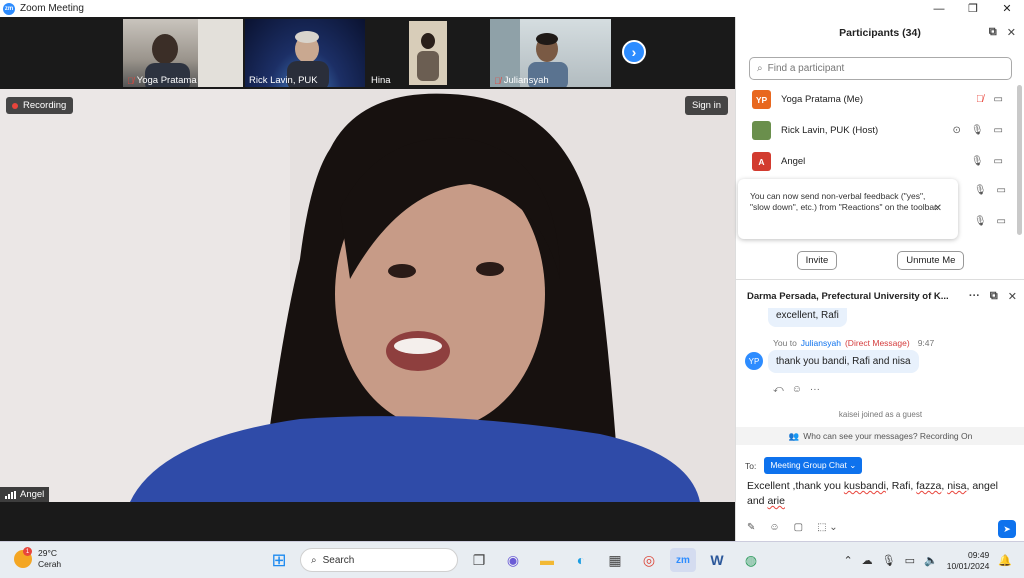 The width and height of the screenshot is (1024, 578). What do you see at coordinates (878, 99) in the screenshot?
I see `participant-row: YP Yoga Pratama (Me) 🎙̸ ▭` at bounding box center [878, 99].